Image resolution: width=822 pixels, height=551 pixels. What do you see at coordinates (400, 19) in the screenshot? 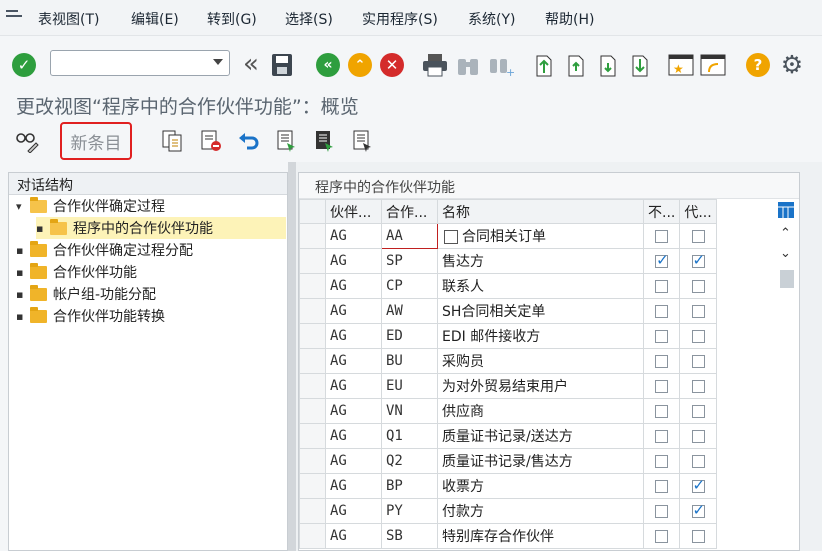
I see `menu-utilities: 实用程序(S)` at bounding box center [400, 19].